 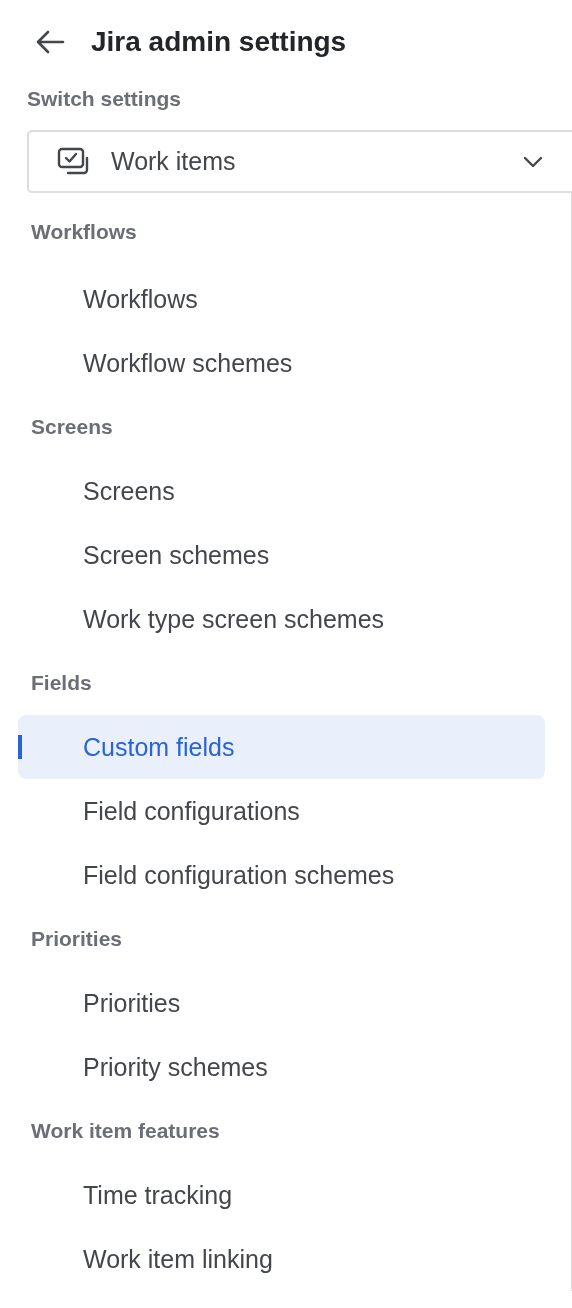 I want to click on section-heading: Work item features, so click(x=125, y=1131).